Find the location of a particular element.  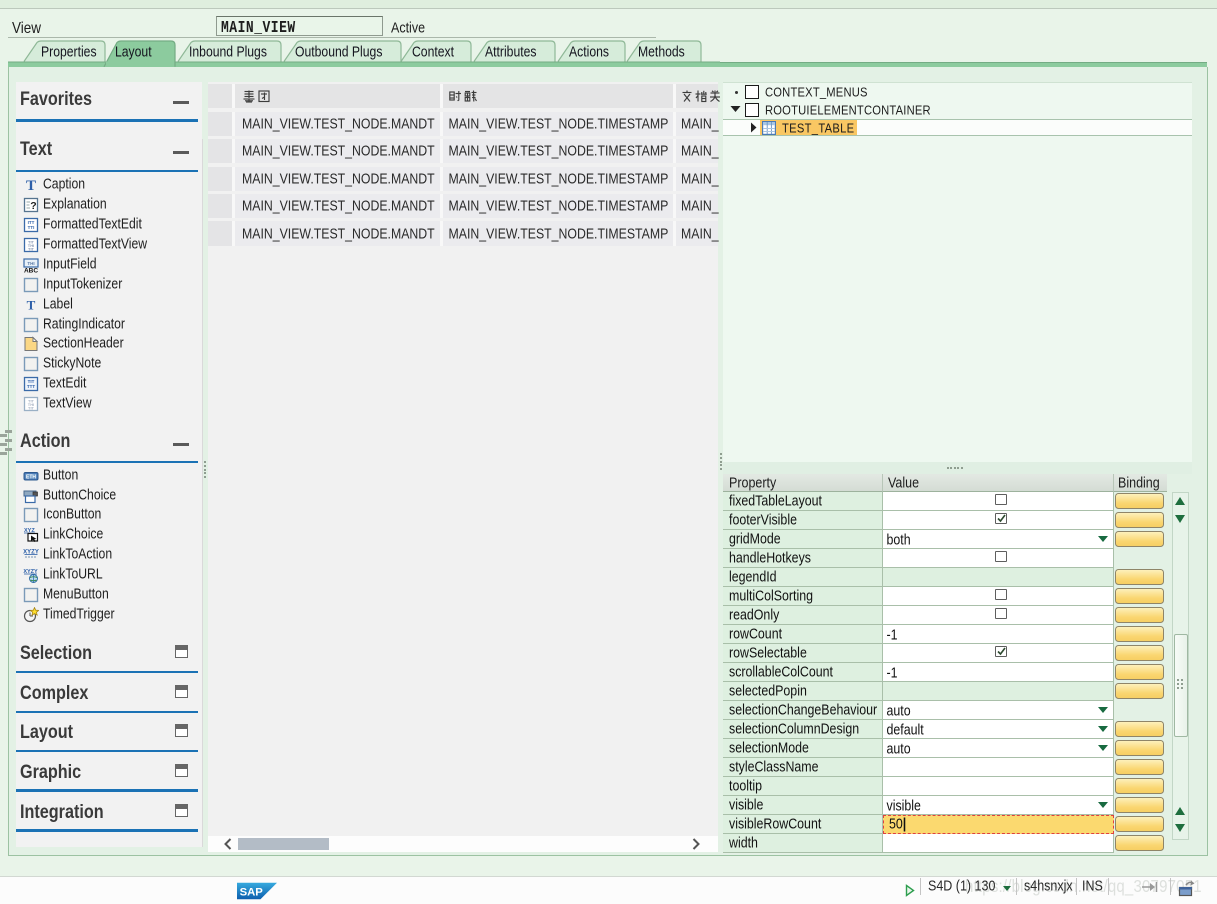

svg-text: SAP is located at coordinates (252, 892).